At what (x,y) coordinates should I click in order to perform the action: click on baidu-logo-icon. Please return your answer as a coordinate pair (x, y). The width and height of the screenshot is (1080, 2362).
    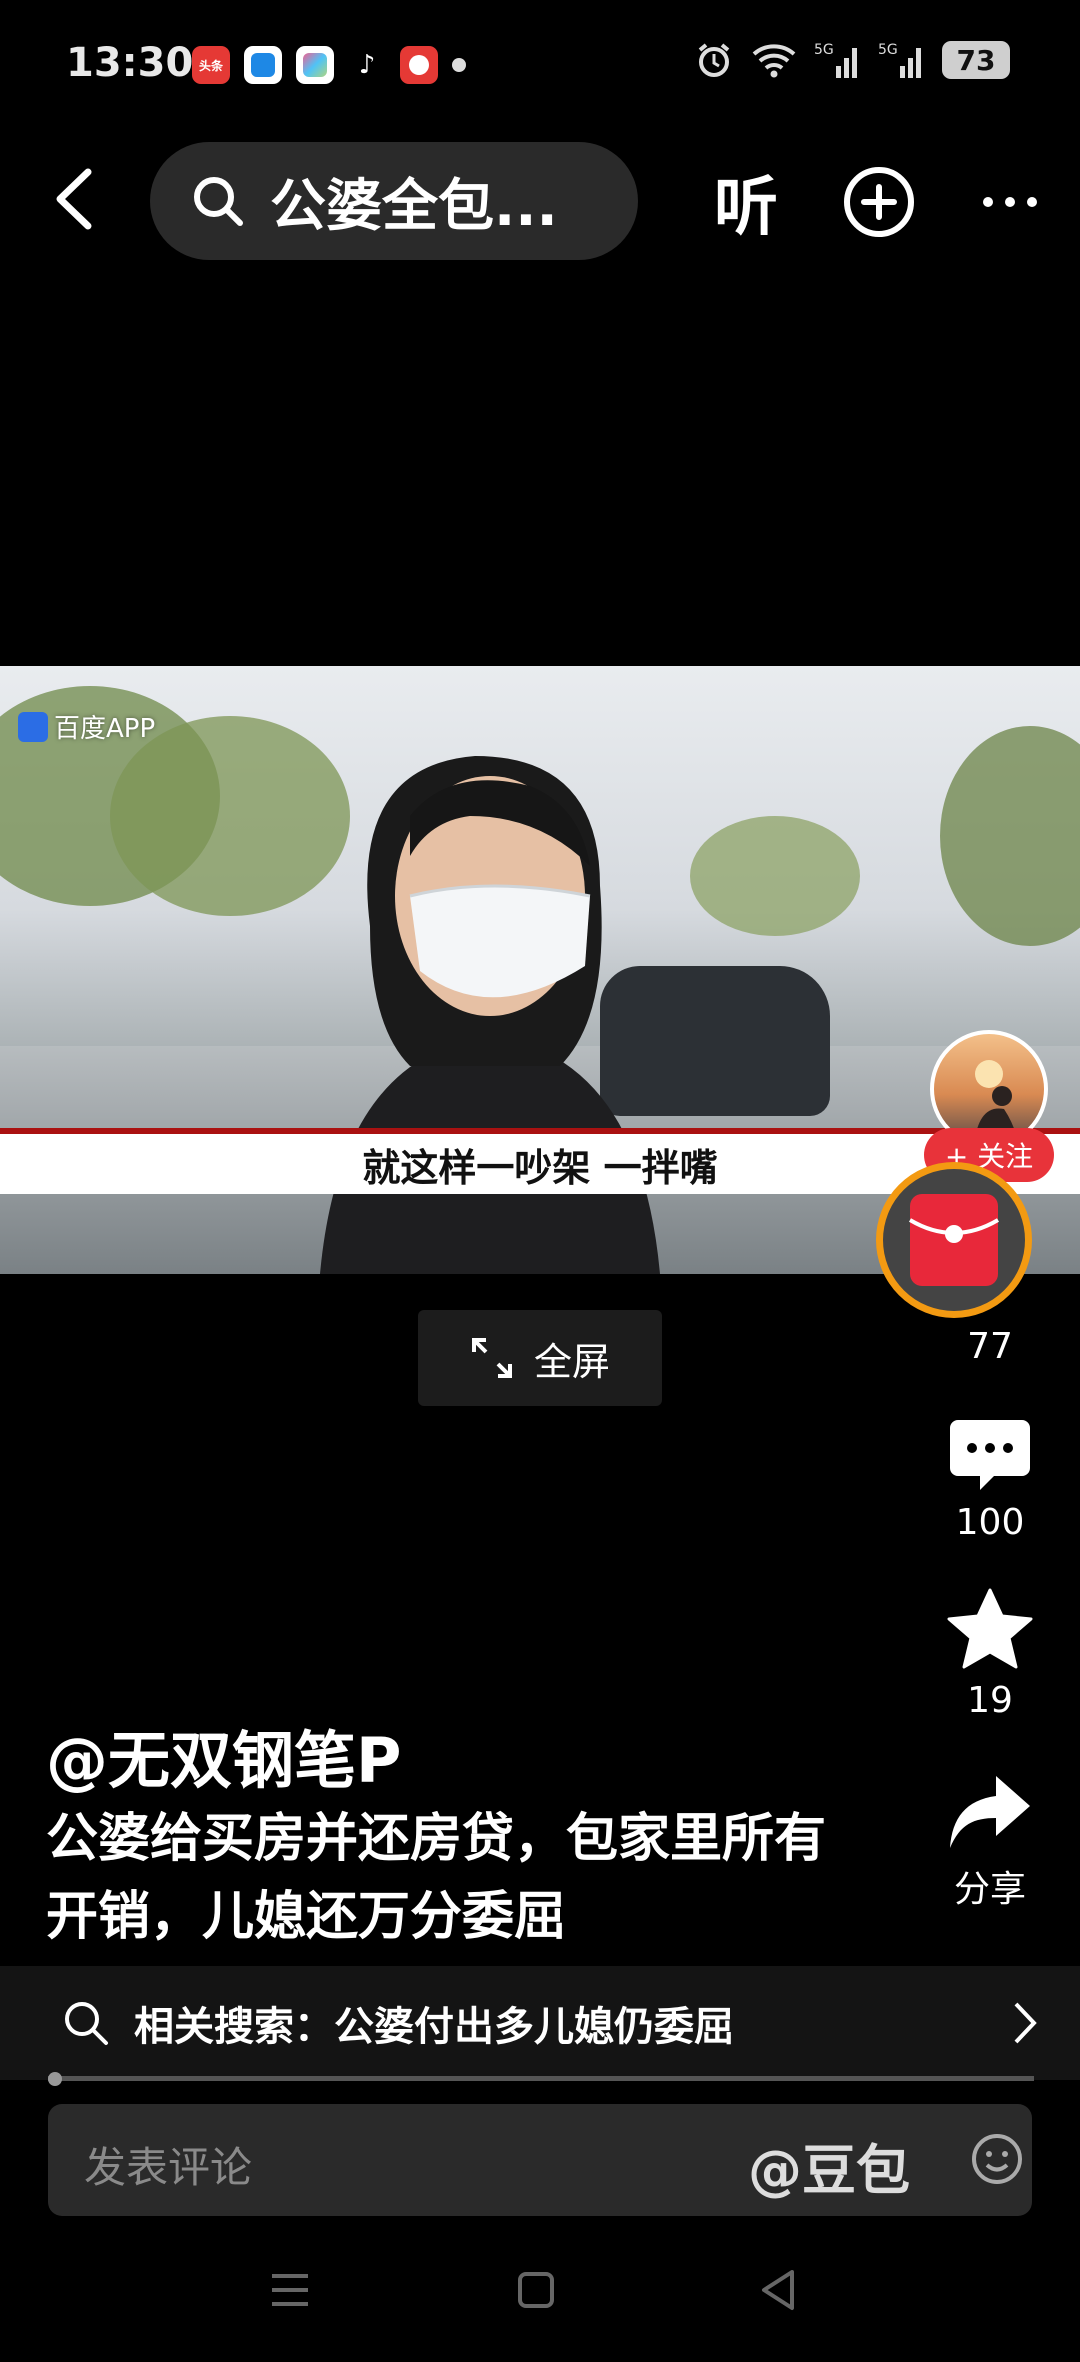
    Looking at the image, I should click on (33, 726).